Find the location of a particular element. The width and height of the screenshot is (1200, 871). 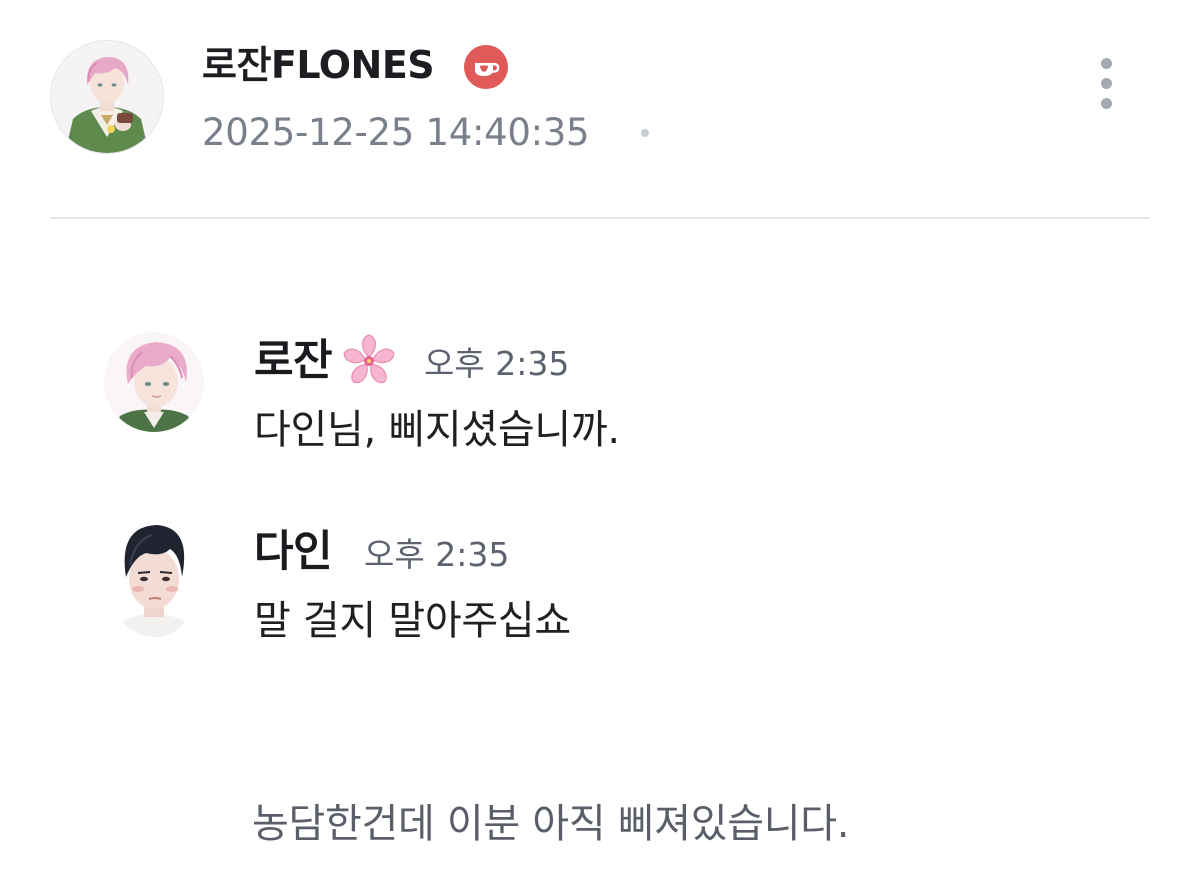

more-vertical-icon is located at coordinates (1106, 63).